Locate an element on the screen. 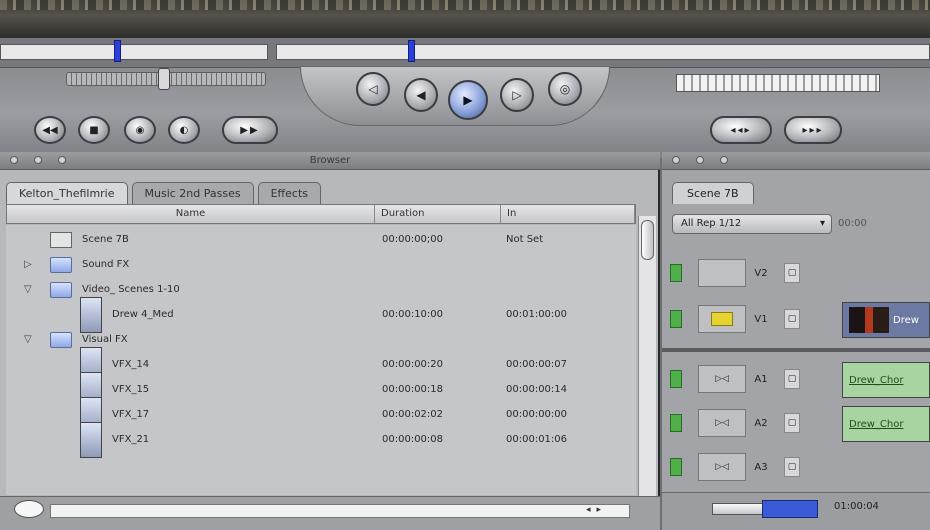 The image size is (930, 530). play-in-to-out-button: ◀ is located at coordinates (421, 95).